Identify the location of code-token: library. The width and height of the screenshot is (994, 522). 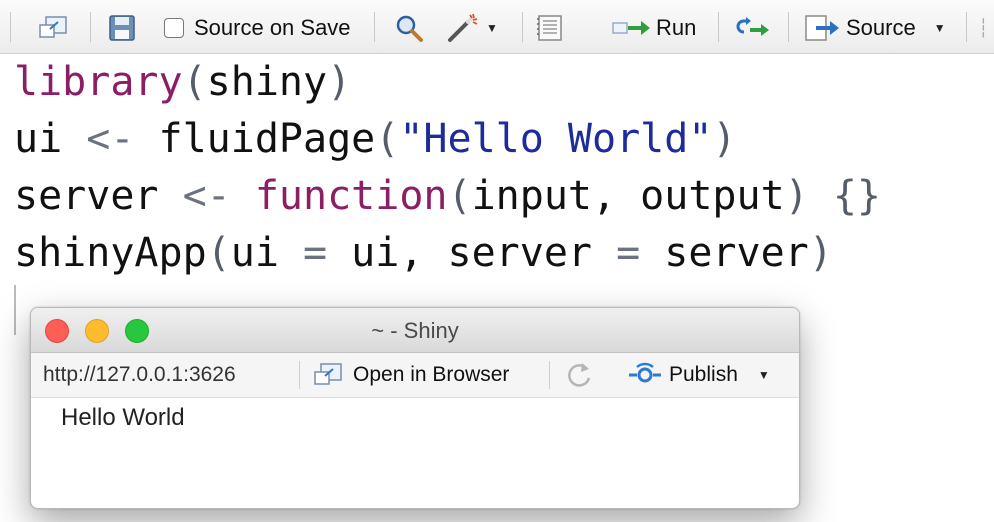
(98, 82).